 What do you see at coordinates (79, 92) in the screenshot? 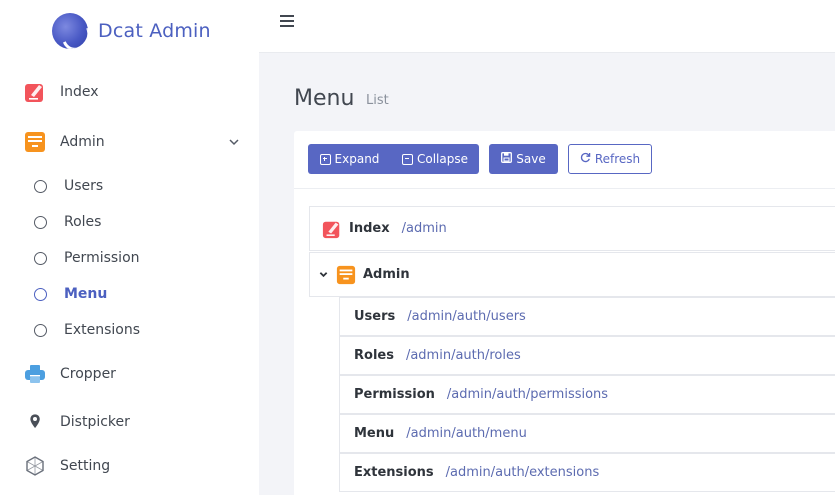
I see `sidebar-item-label: Index` at bounding box center [79, 92].